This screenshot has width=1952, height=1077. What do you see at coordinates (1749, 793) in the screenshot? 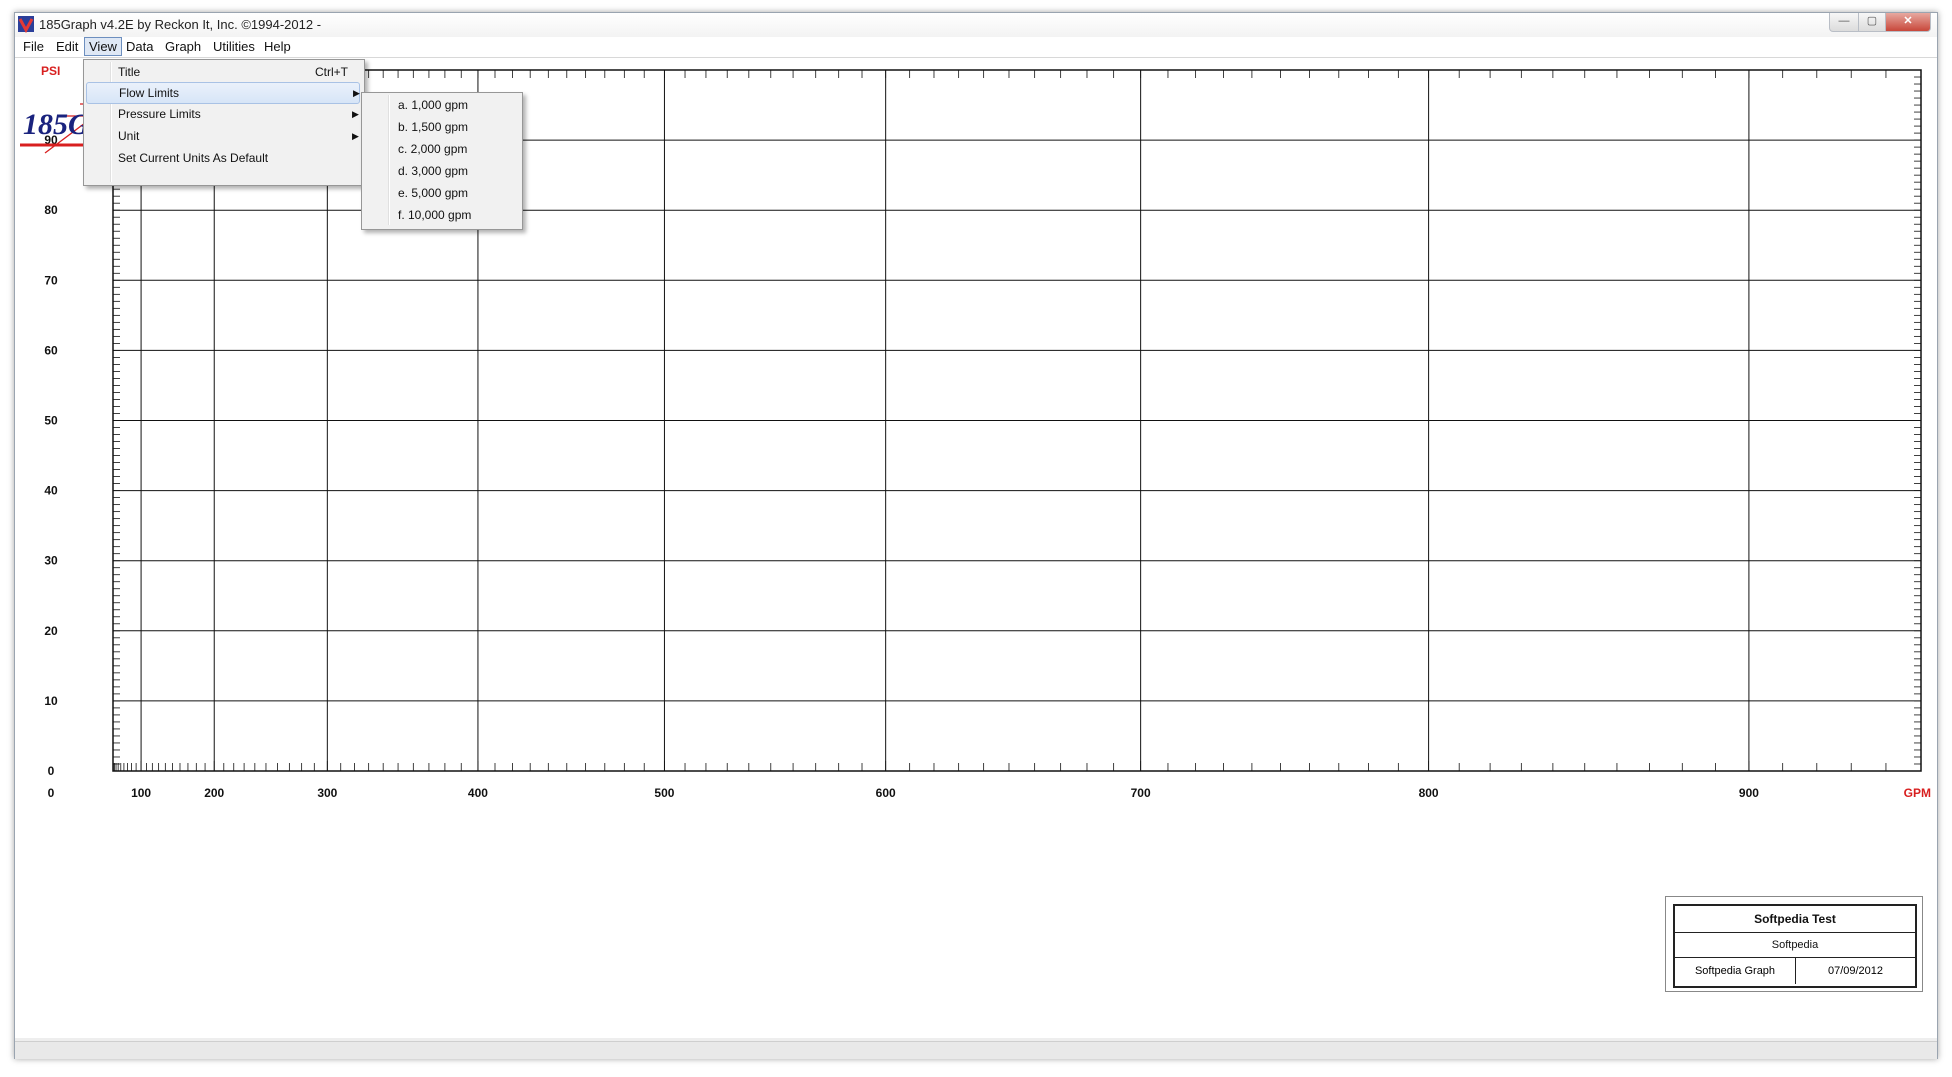
I see `x-tick-label: 900` at bounding box center [1749, 793].